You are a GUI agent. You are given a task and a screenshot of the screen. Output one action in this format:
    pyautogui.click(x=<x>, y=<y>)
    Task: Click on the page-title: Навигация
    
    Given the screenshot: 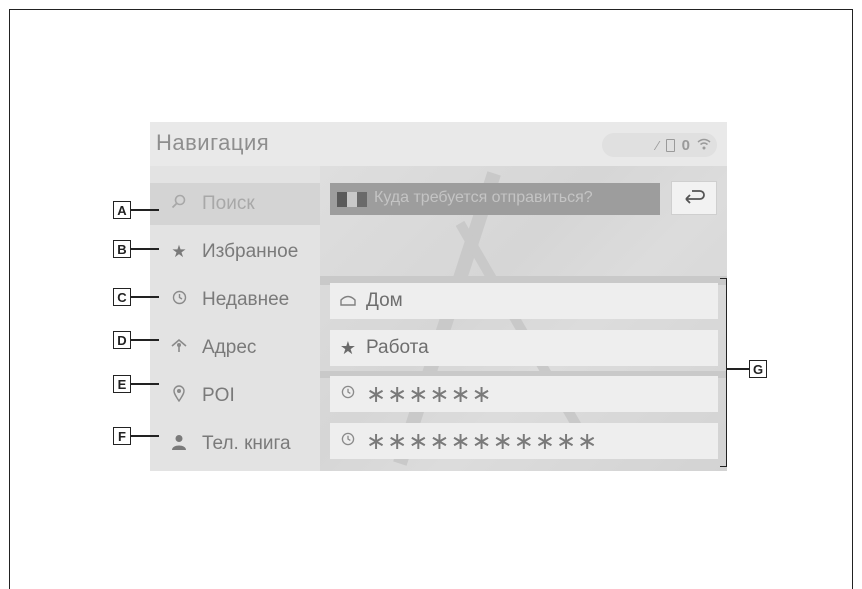 What is the action you would take?
    pyautogui.click(x=213, y=142)
    